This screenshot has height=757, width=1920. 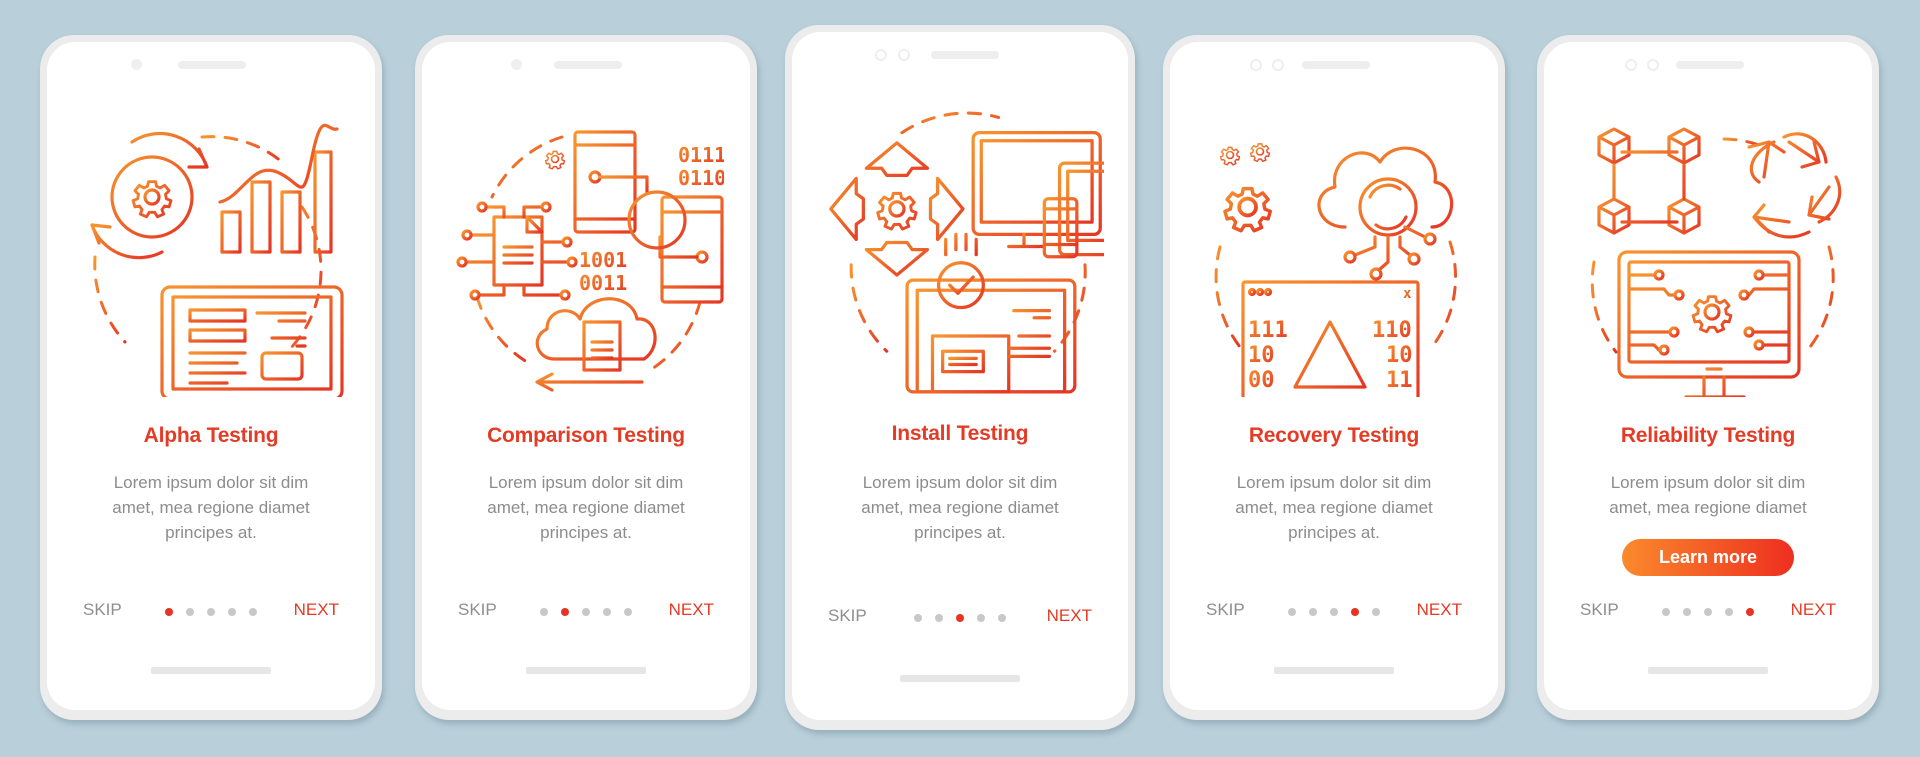 What do you see at coordinates (1399, 380) in the screenshot?
I see `svg-text: 11` at bounding box center [1399, 380].